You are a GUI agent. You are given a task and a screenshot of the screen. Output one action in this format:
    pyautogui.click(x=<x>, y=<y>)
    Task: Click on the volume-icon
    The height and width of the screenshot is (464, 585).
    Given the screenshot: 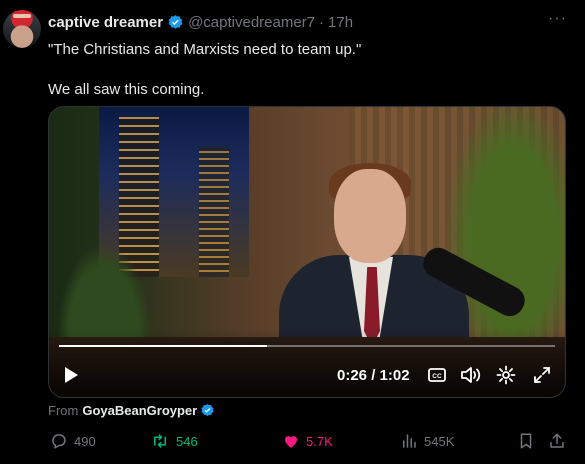 What is the action you would take?
    pyautogui.click(x=471, y=375)
    